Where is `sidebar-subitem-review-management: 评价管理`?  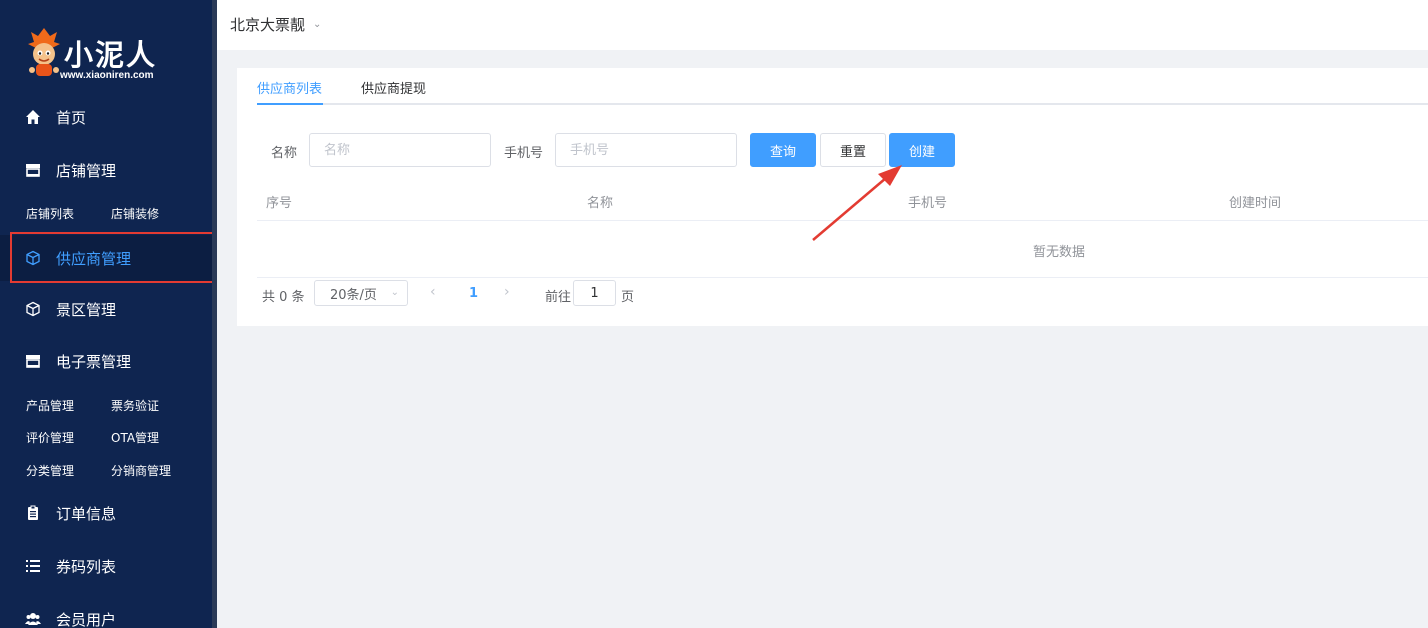
sidebar-subitem-review-management: 评价管理 is located at coordinates (68, 437).